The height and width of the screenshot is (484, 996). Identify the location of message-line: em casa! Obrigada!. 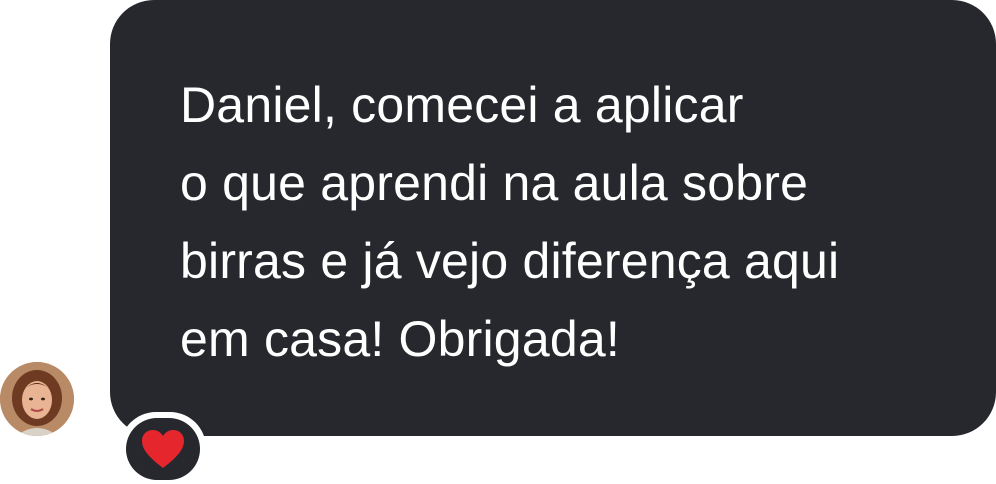
(400, 339).